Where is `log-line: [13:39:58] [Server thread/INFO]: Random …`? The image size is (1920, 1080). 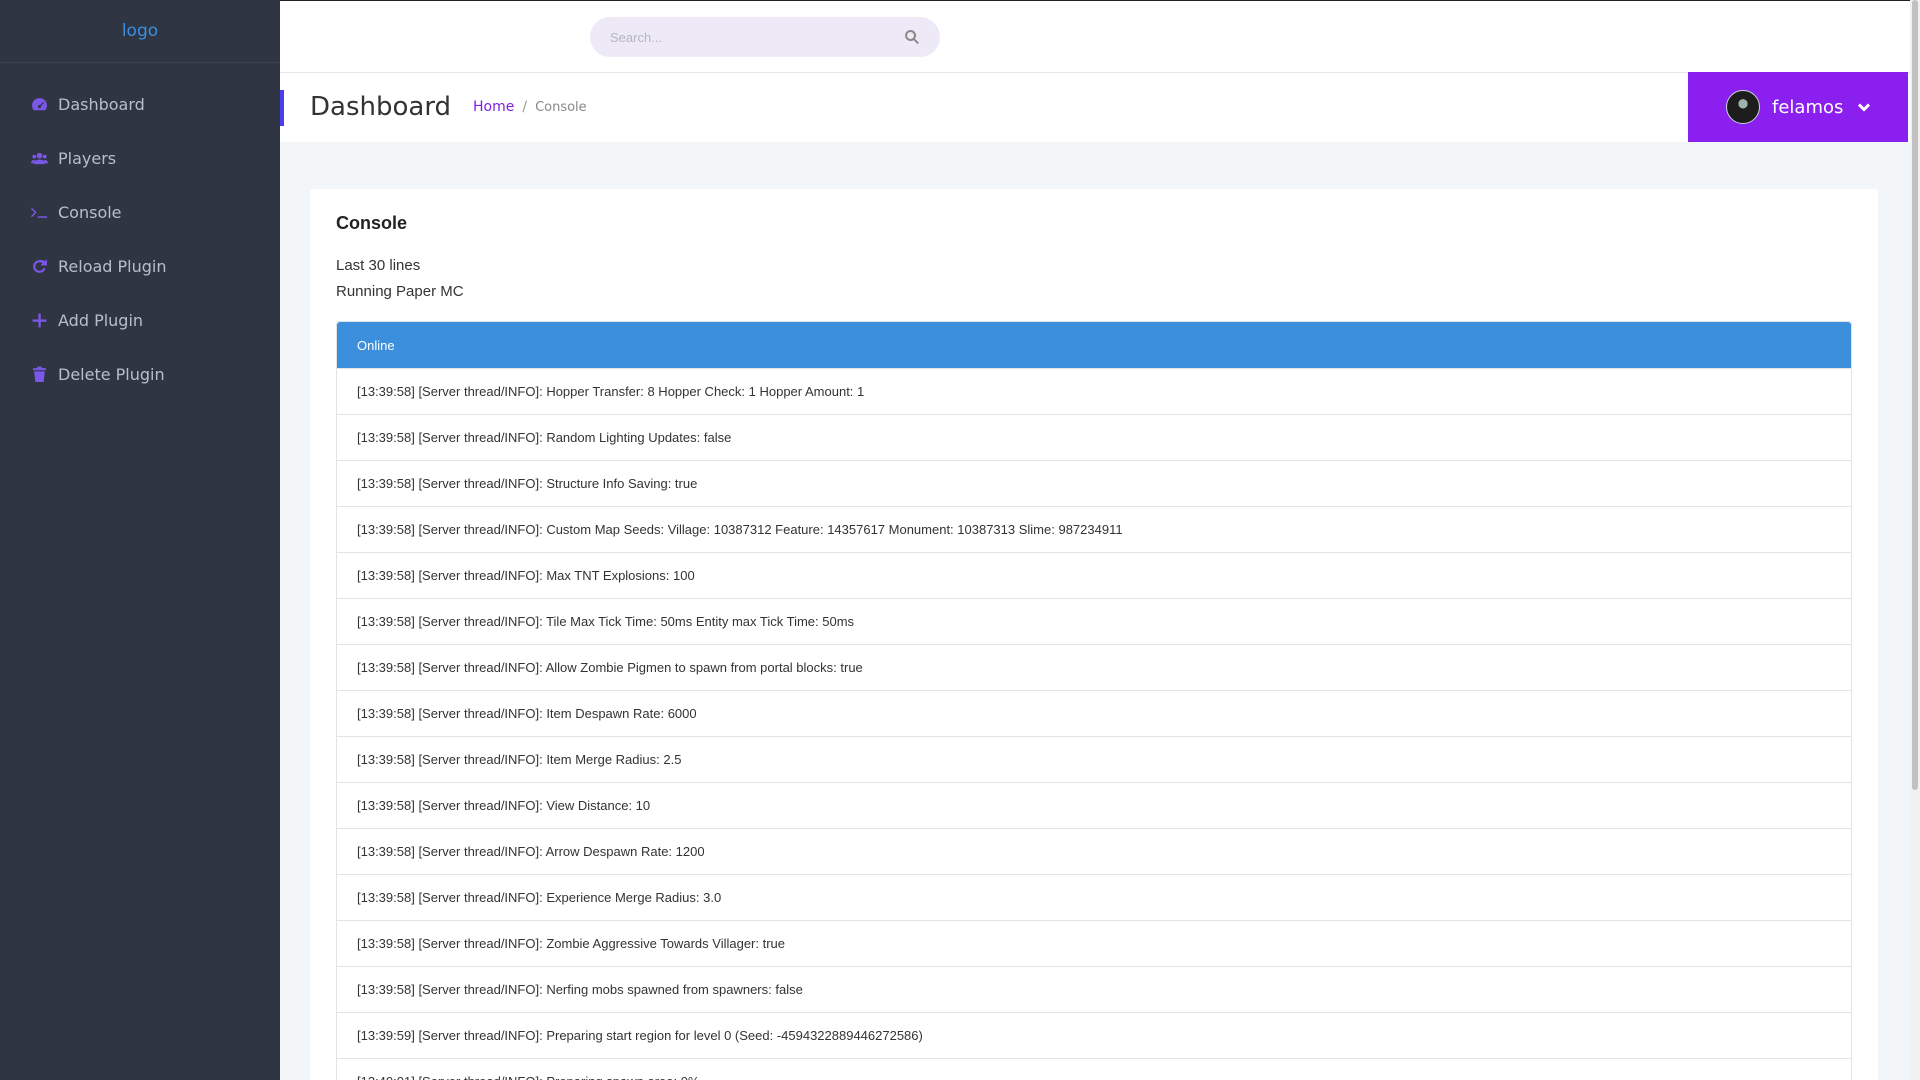 log-line: [13:39:58] [Server thread/INFO]: Random … is located at coordinates (1094, 437).